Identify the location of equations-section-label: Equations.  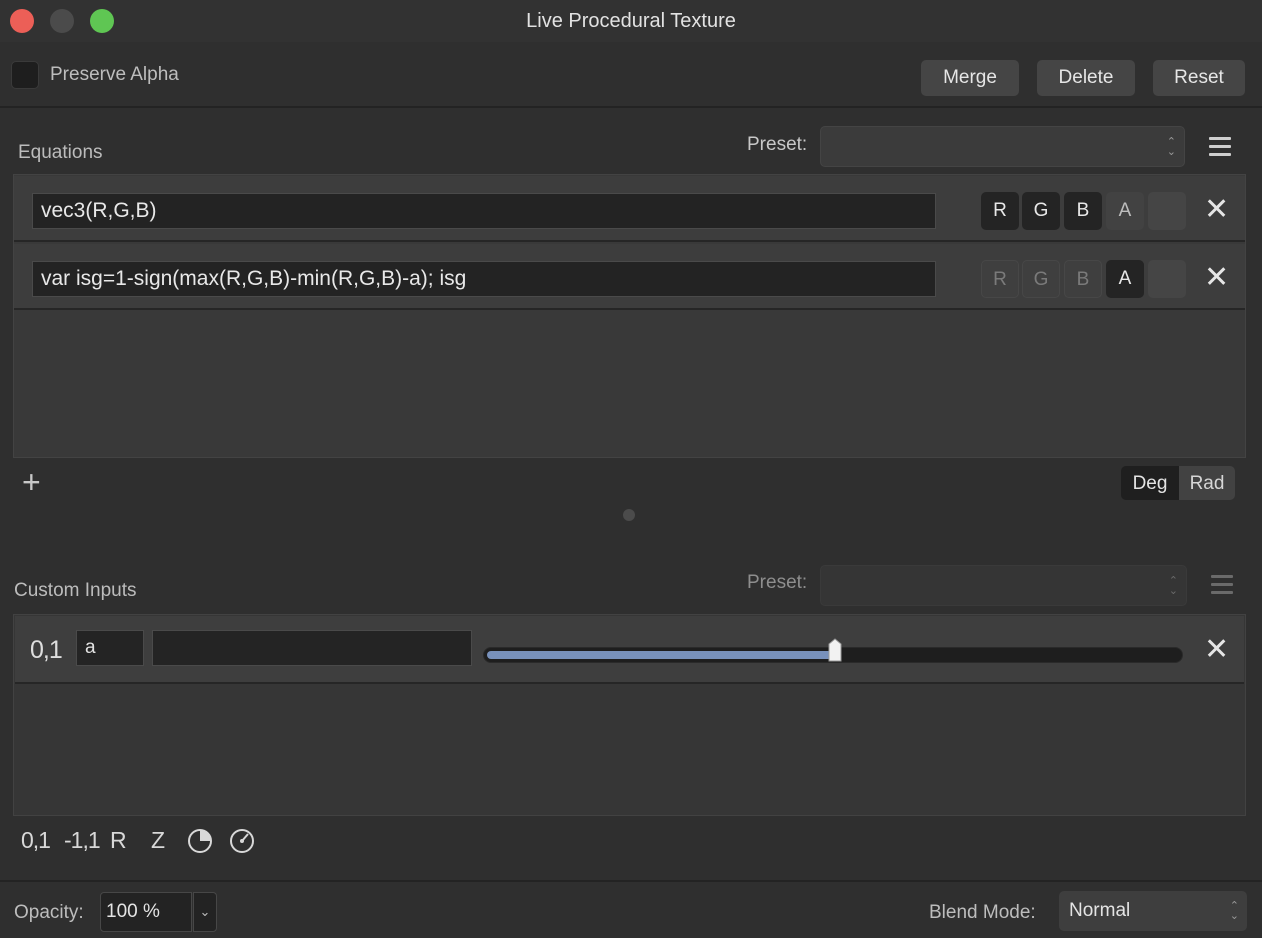
(60, 152).